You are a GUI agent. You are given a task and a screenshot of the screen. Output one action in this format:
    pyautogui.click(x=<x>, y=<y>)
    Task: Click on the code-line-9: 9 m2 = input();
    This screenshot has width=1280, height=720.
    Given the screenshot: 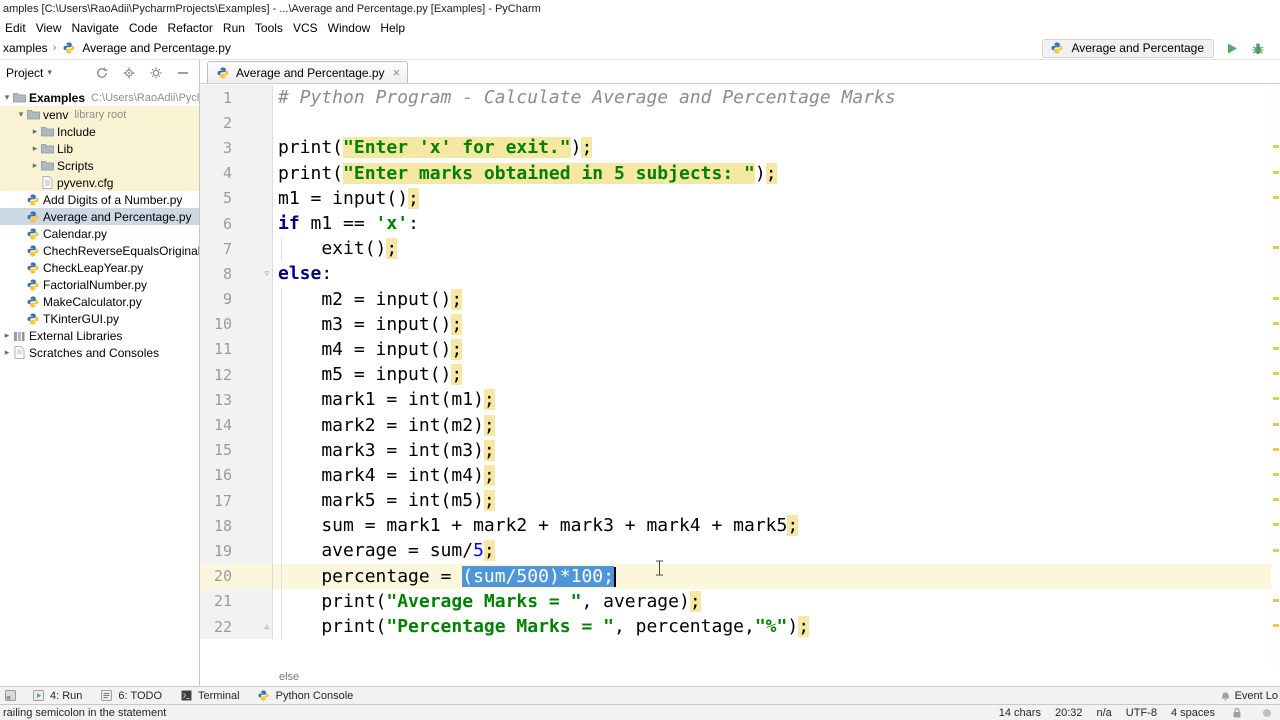 What is the action you would take?
    pyautogui.click(x=740, y=299)
    